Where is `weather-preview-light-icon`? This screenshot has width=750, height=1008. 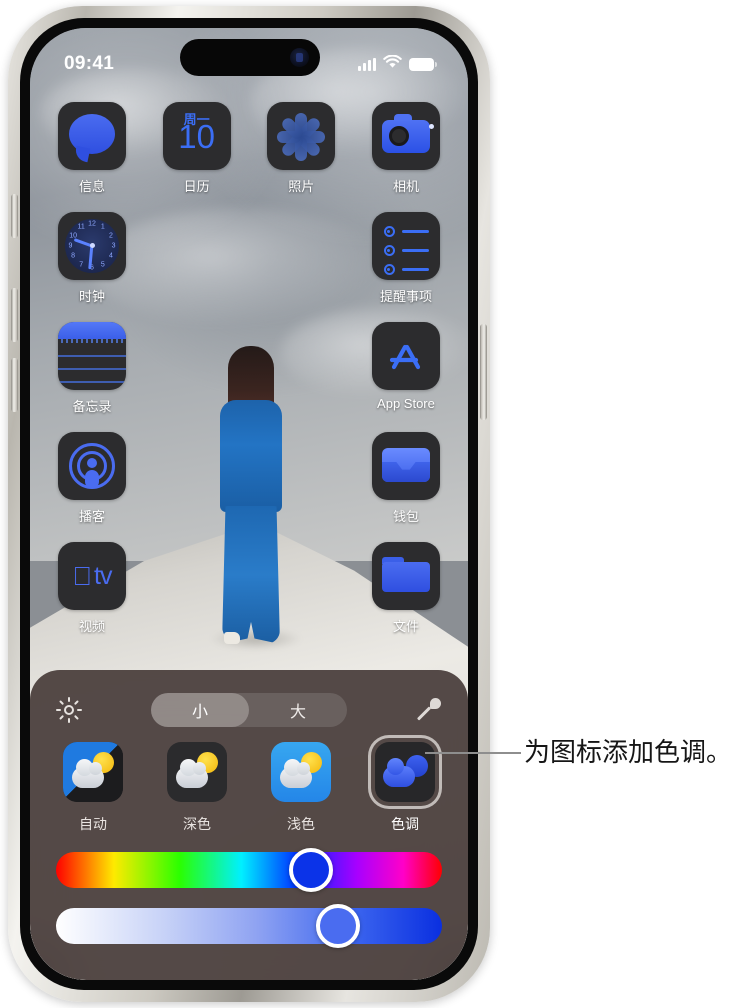
weather-preview-light-icon is located at coordinates (301, 772).